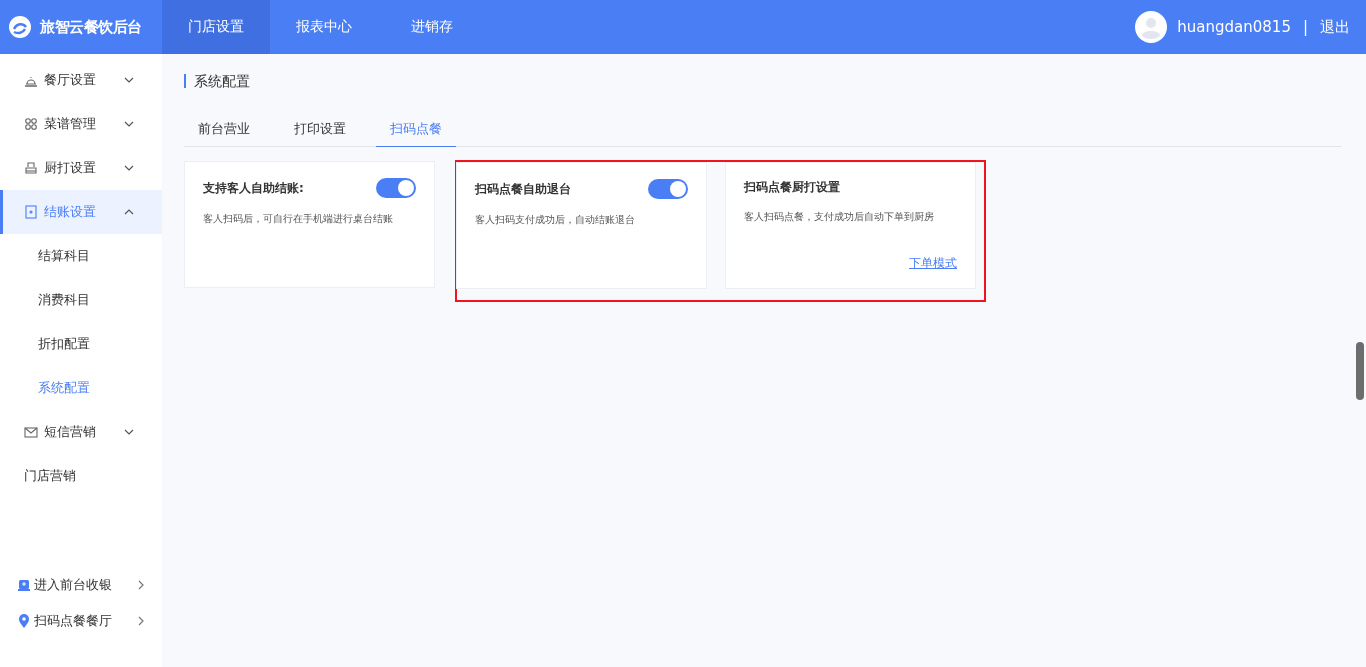 The height and width of the screenshot is (667, 1366). Describe the element at coordinates (324, 27) in the screenshot. I see `nav-tab: 报表中心` at that location.